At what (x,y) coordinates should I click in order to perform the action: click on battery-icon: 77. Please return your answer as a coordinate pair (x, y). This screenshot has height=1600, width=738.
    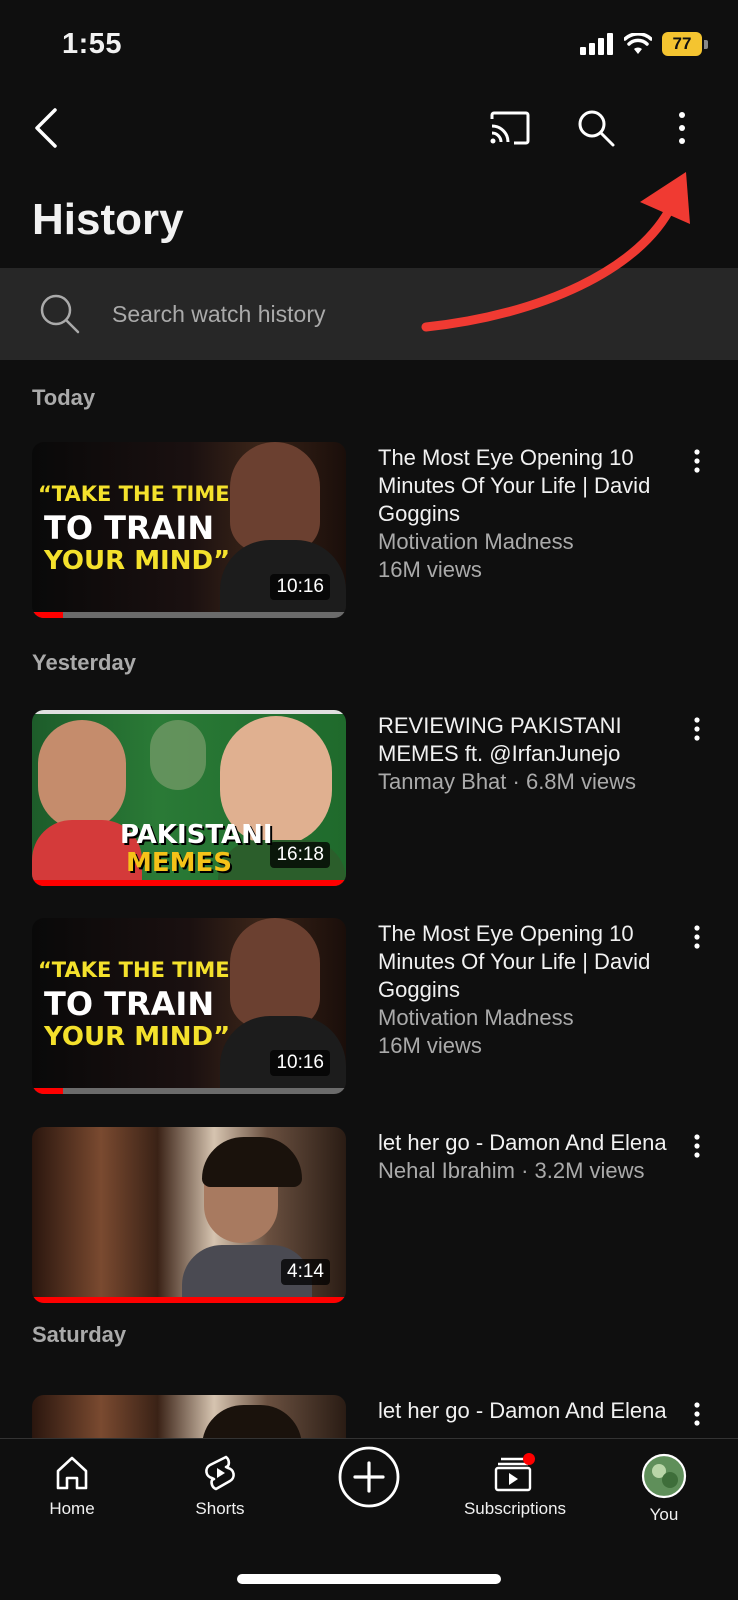
    Looking at the image, I should click on (685, 44).